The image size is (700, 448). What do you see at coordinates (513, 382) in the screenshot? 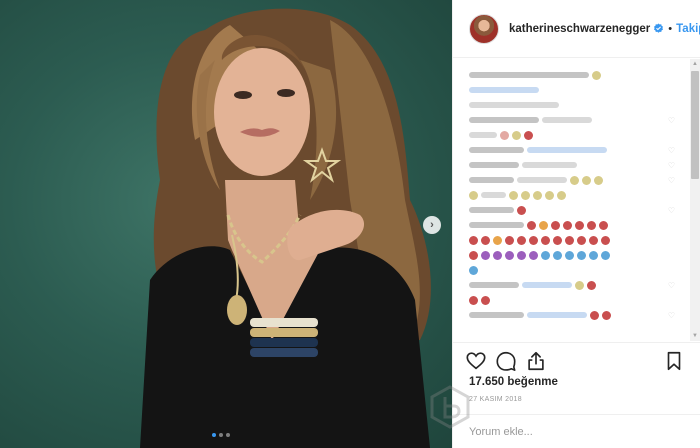
I see `likes-count: 17.650 beğenme` at bounding box center [513, 382].